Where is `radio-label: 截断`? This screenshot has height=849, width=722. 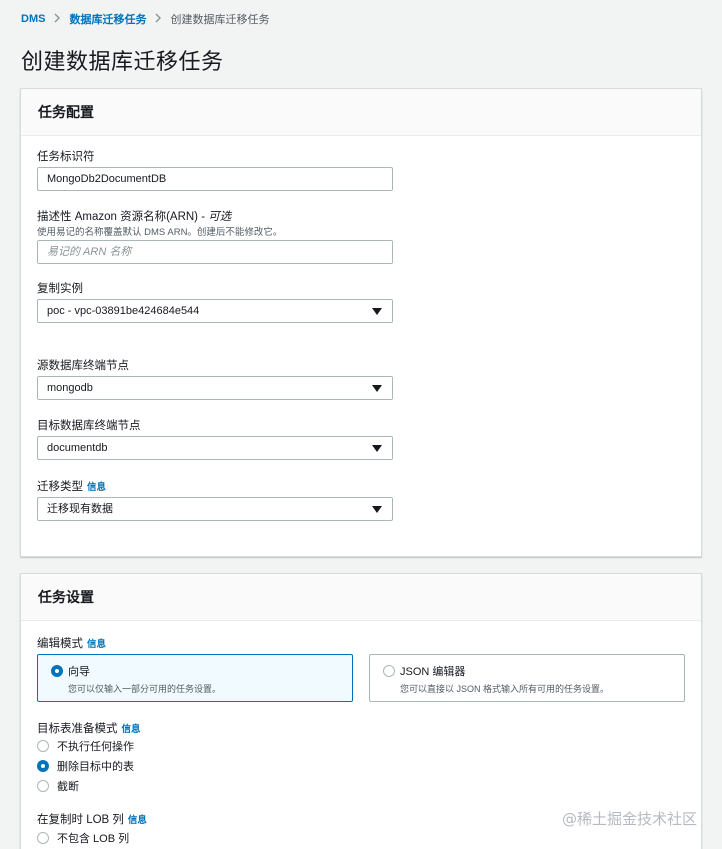 radio-label: 截断 is located at coordinates (68, 787).